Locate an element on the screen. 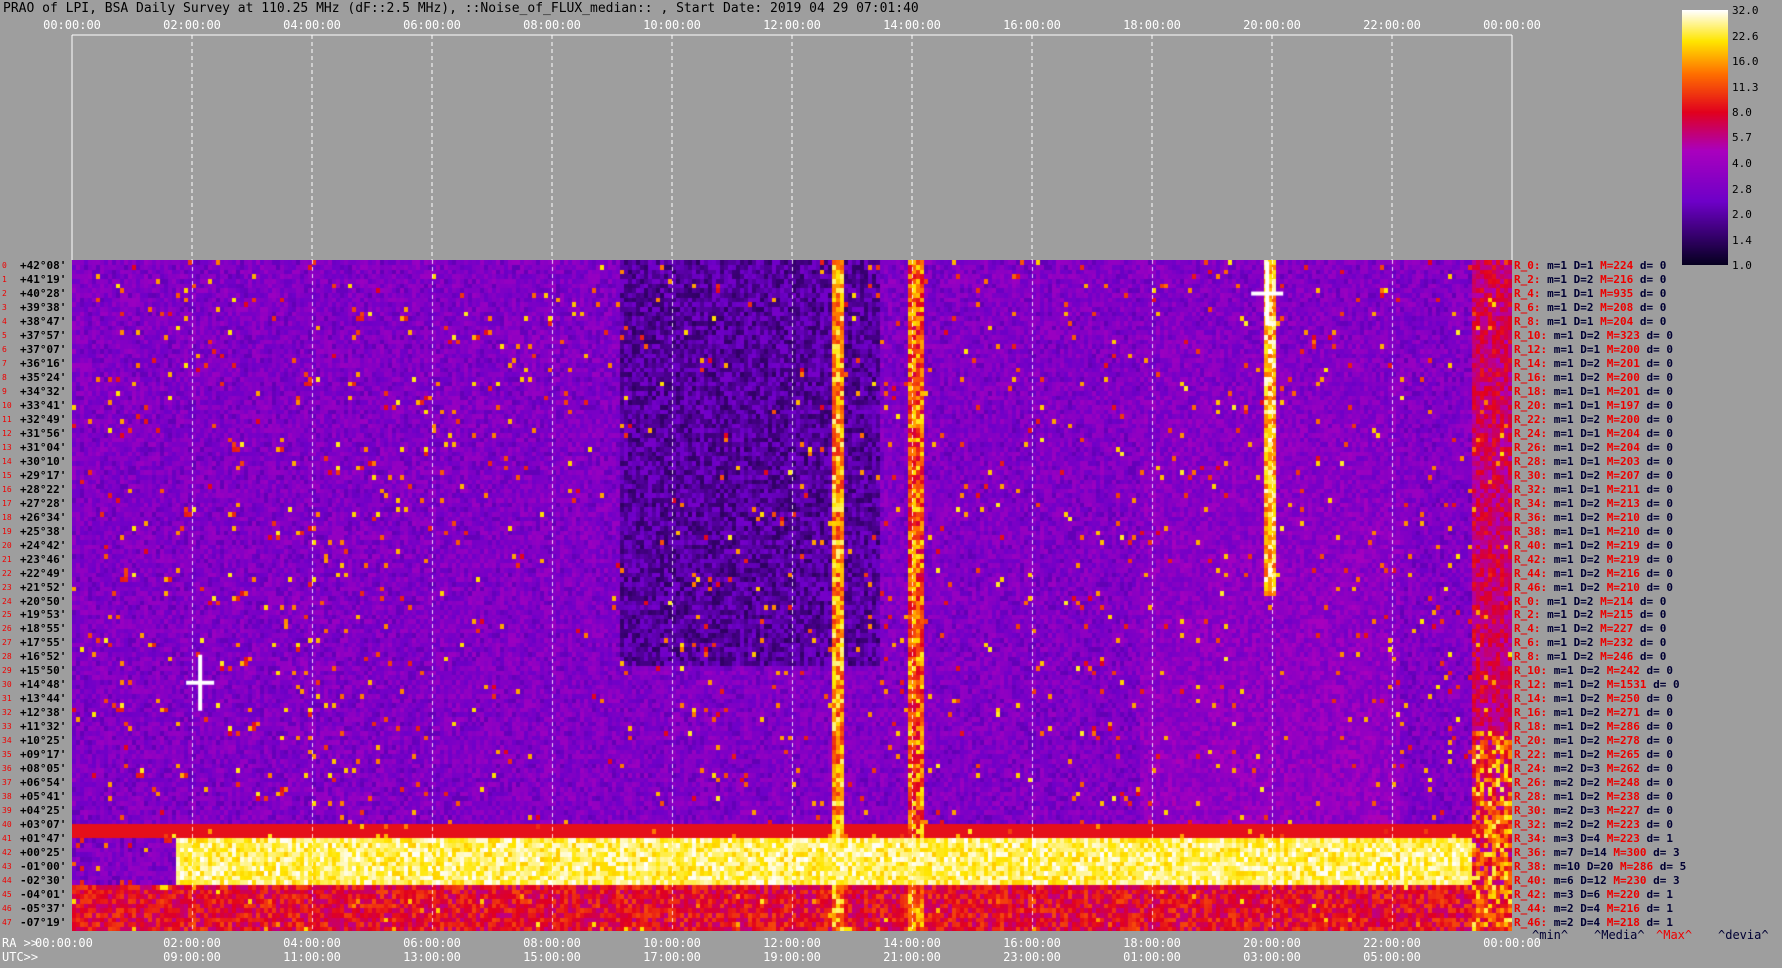  row-index-label: 34 is located at coordinates (7, 741).